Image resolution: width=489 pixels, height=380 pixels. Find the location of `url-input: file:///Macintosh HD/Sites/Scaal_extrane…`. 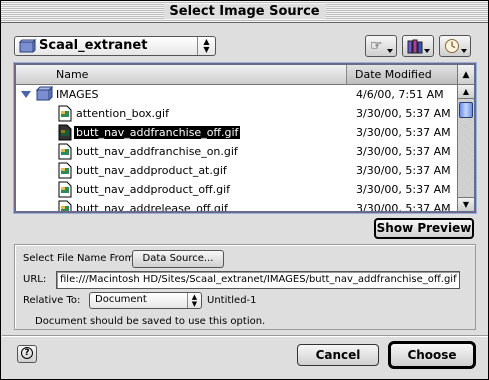

url-input: file:///Macintosh HD/Sites/Scaal_extrane… is located at coordinates (258, 280).